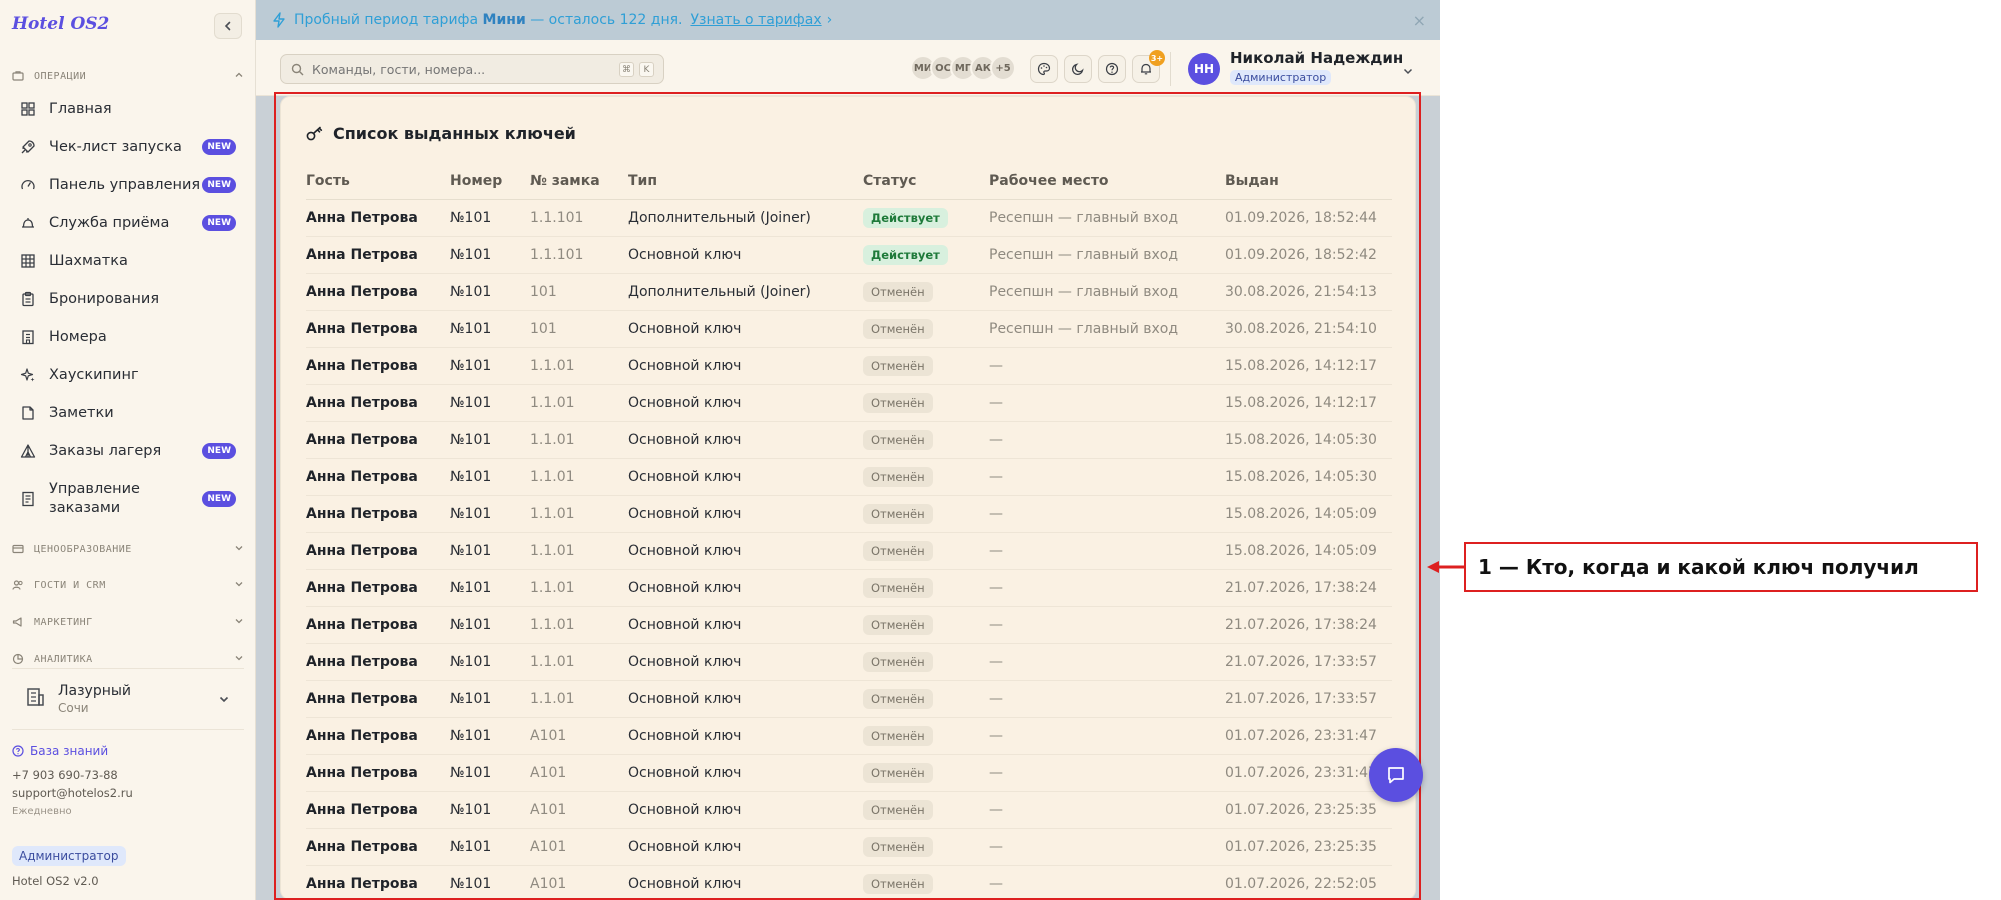 This screenshot has height=900, width=2001. What do you see at coordinates (105, 450) in the screenshot?
I see `sidebar-item-label: Заказы лагеря` at bounding box center [105, 450].